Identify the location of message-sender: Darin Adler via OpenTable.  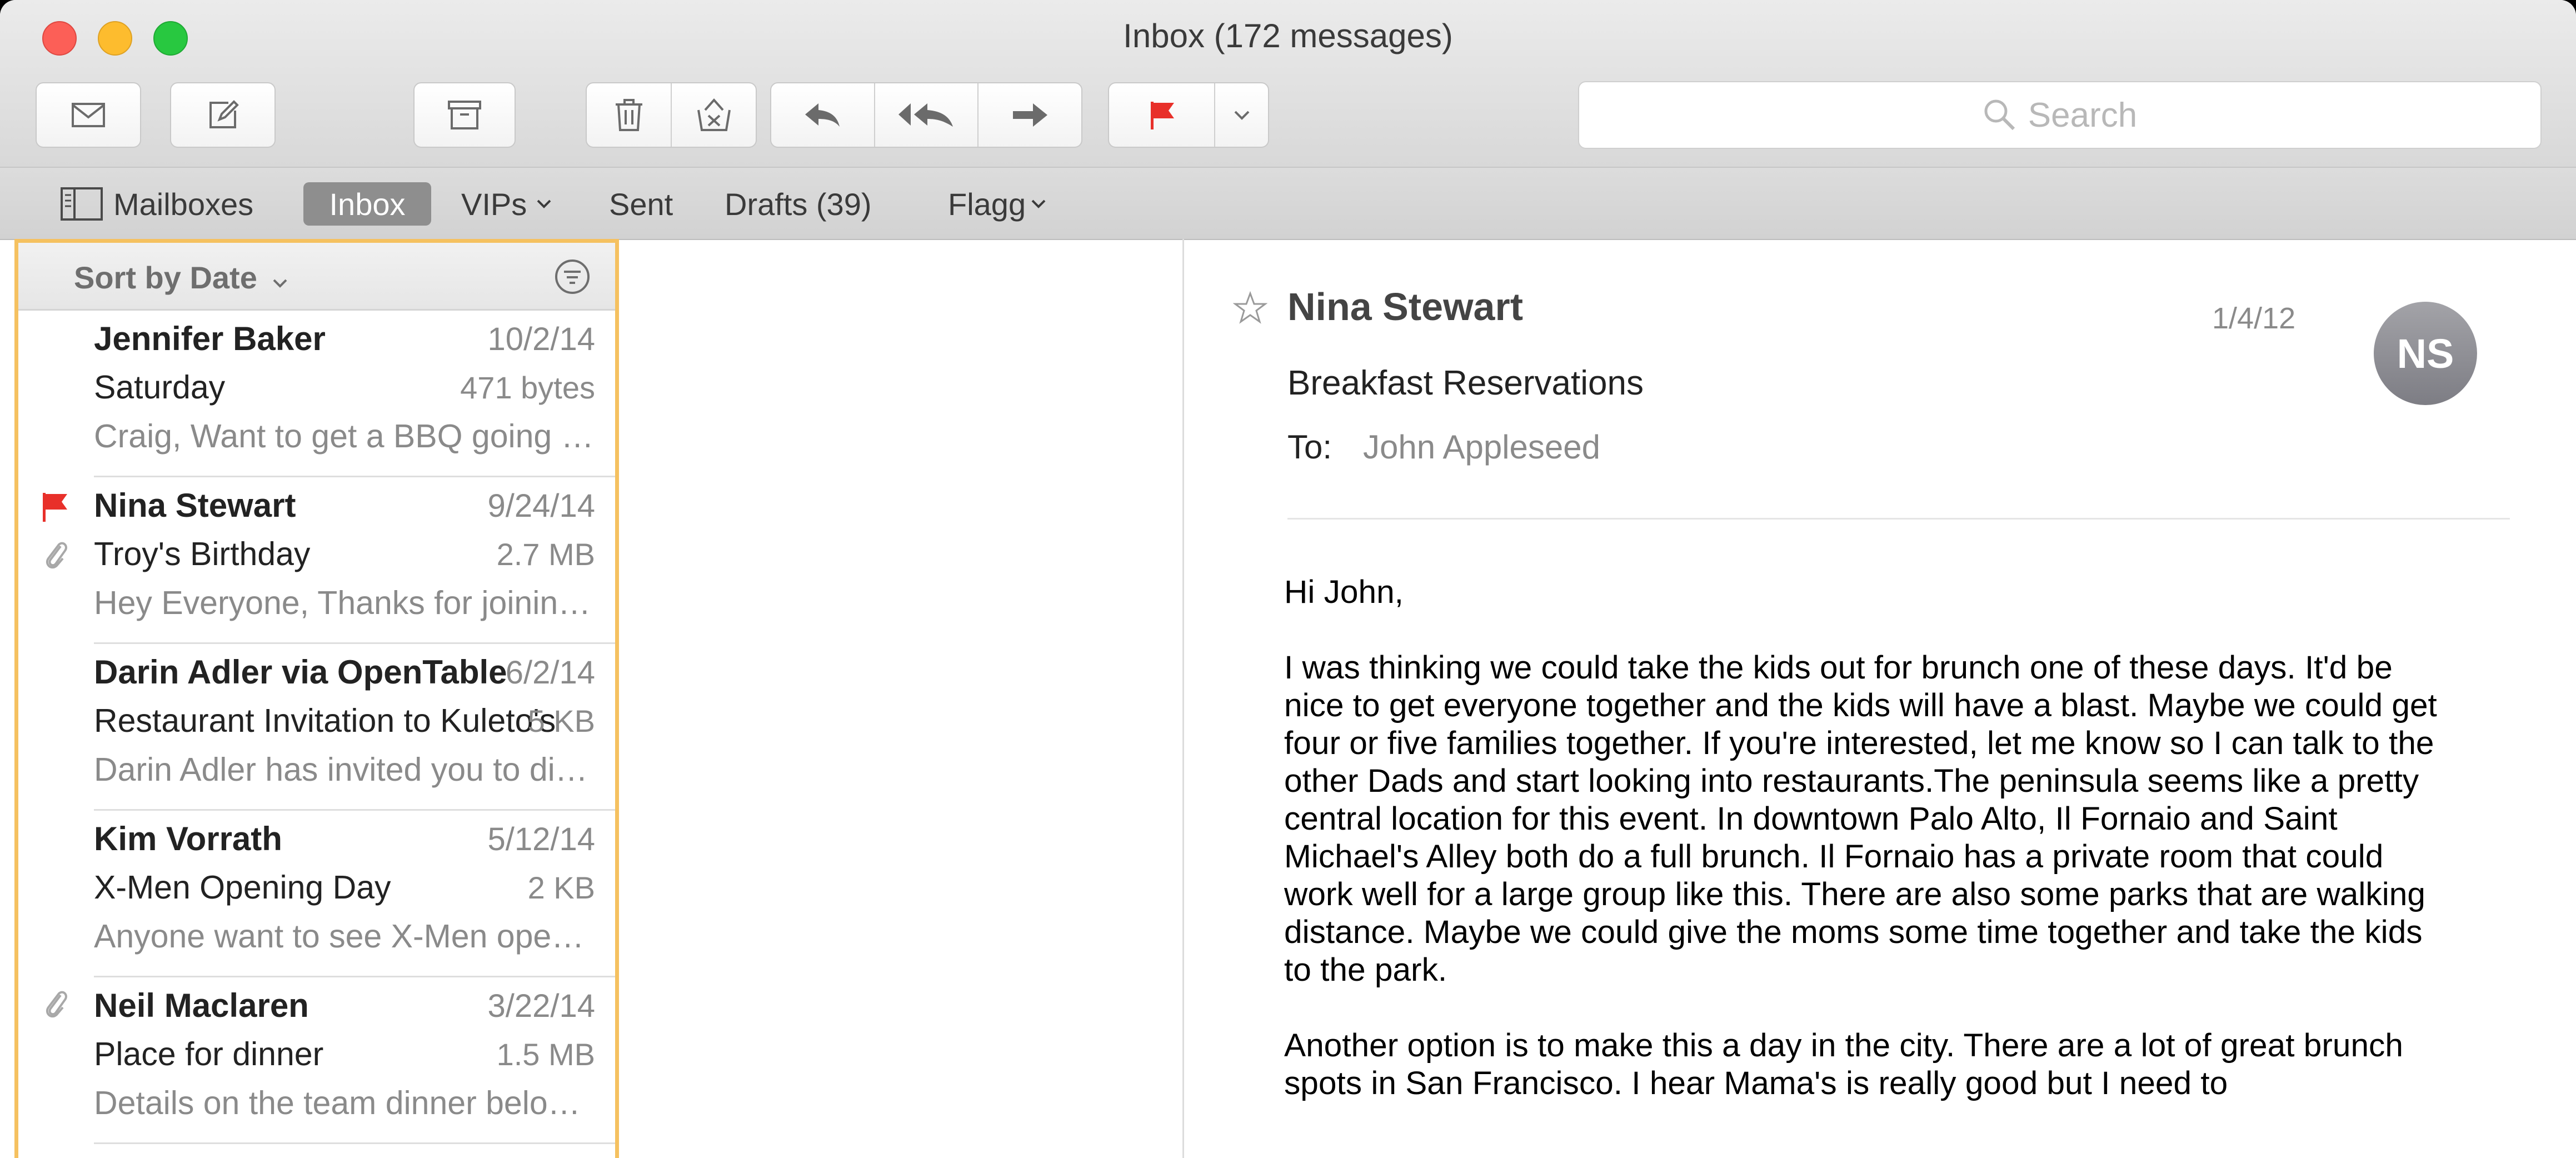
(300, 672).